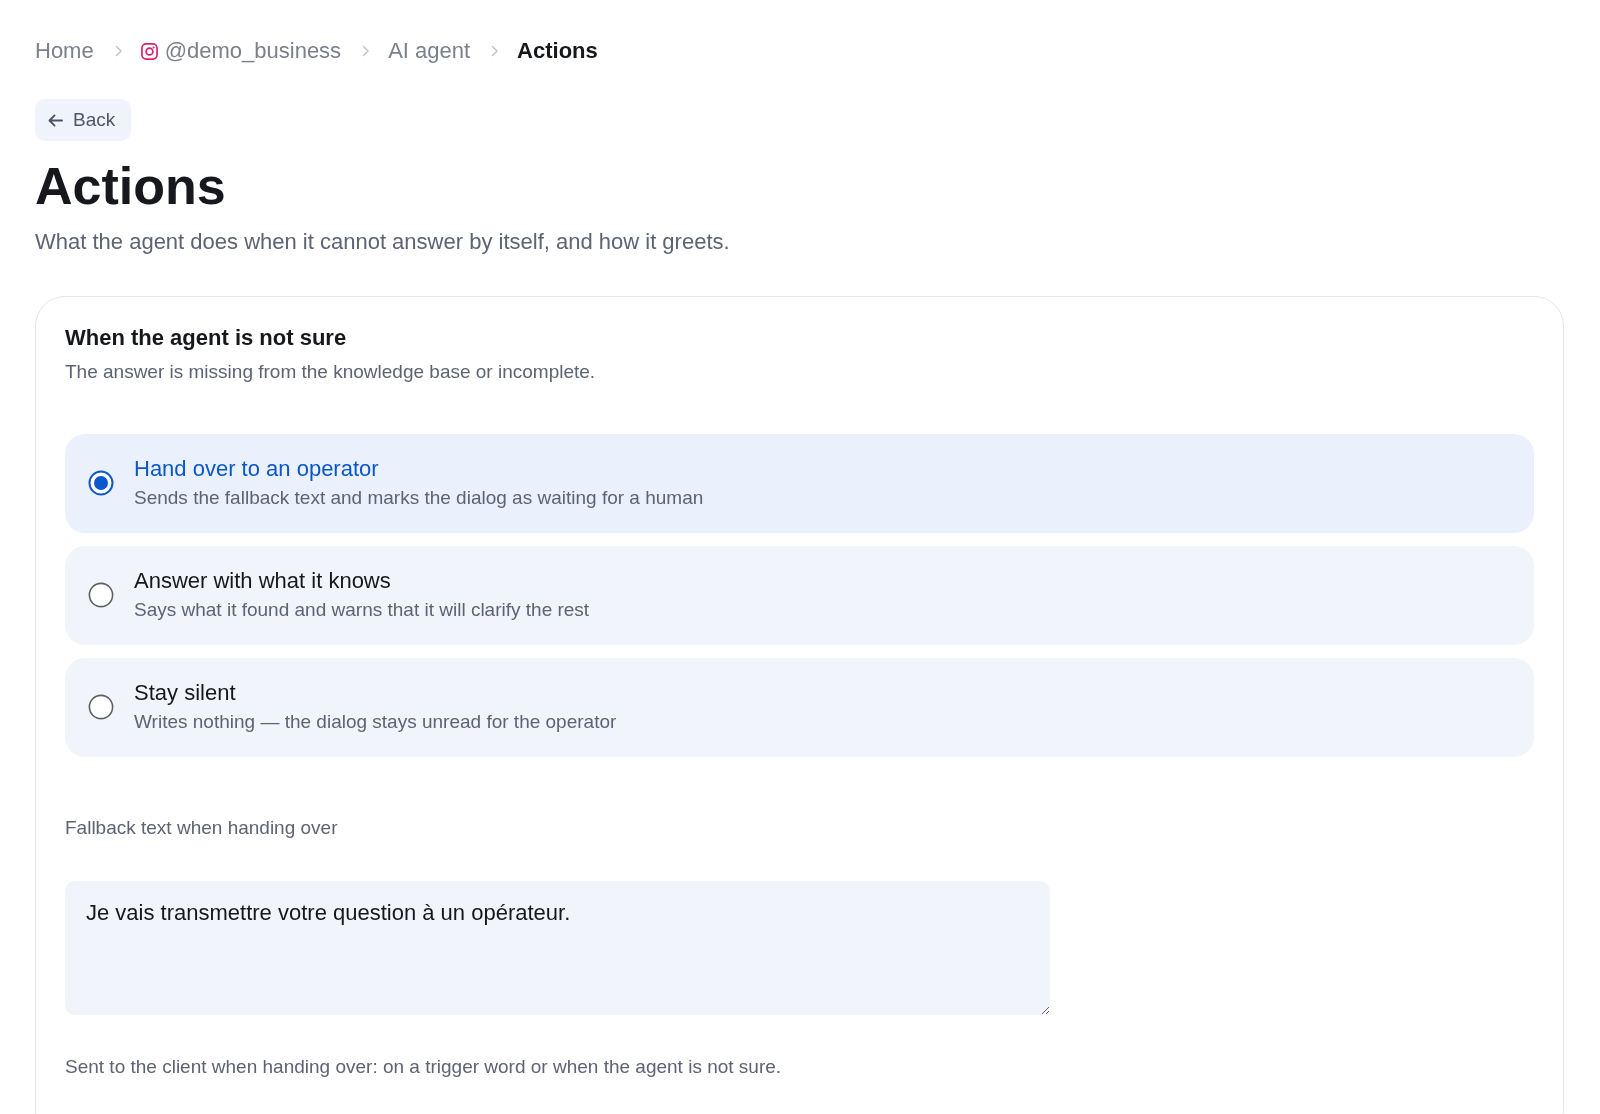 The image size is (1600, 1114). Describe the element at coordinates (799, 707) in the screenshot. I see `radio-option: Stay silent Writes nothing — the dialog stays unread for the operator` at that location.